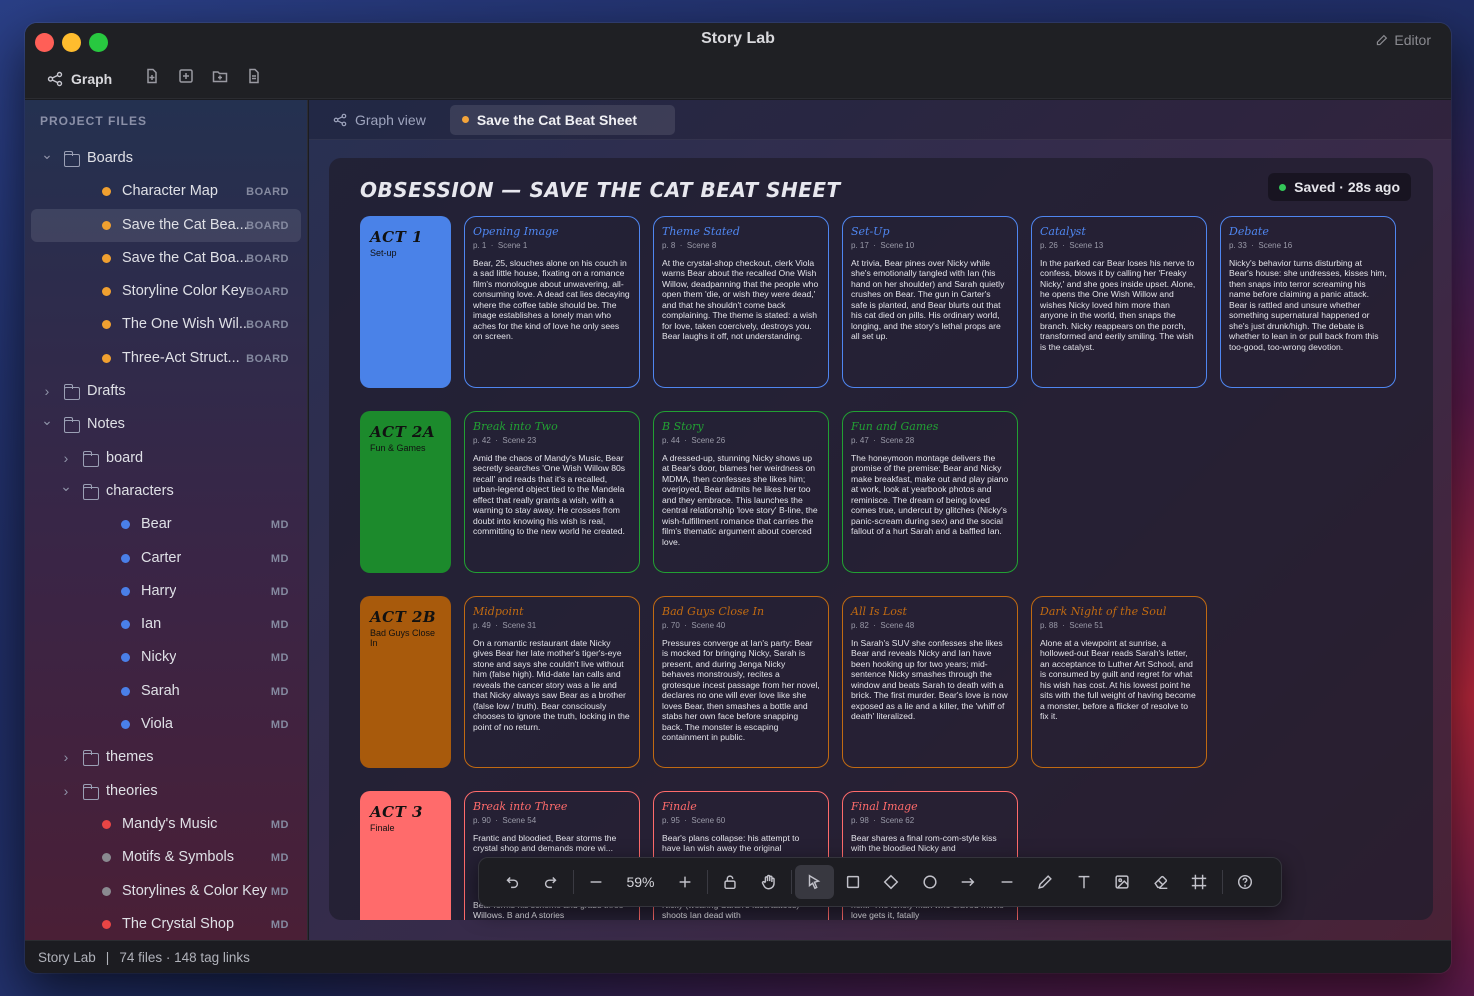 The image size is (1474, 996). I want to click on editor-button: Editor, so click(1403, 40).